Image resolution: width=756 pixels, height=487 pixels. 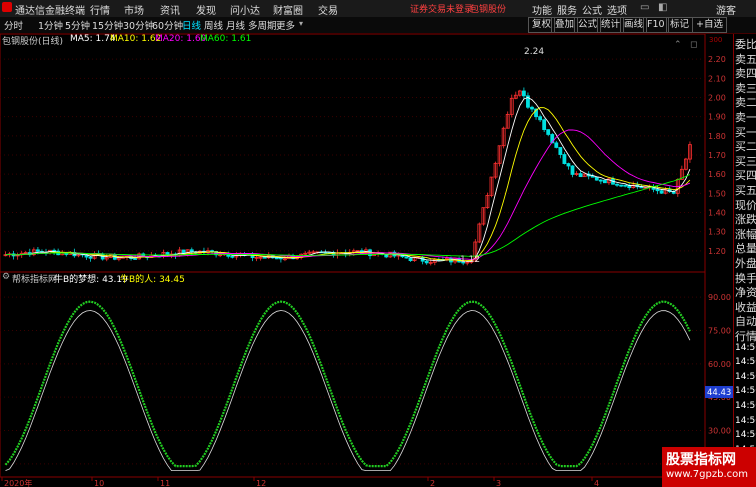 I want to click on menu-item-discover: 发现, so click(x=206, y=9).